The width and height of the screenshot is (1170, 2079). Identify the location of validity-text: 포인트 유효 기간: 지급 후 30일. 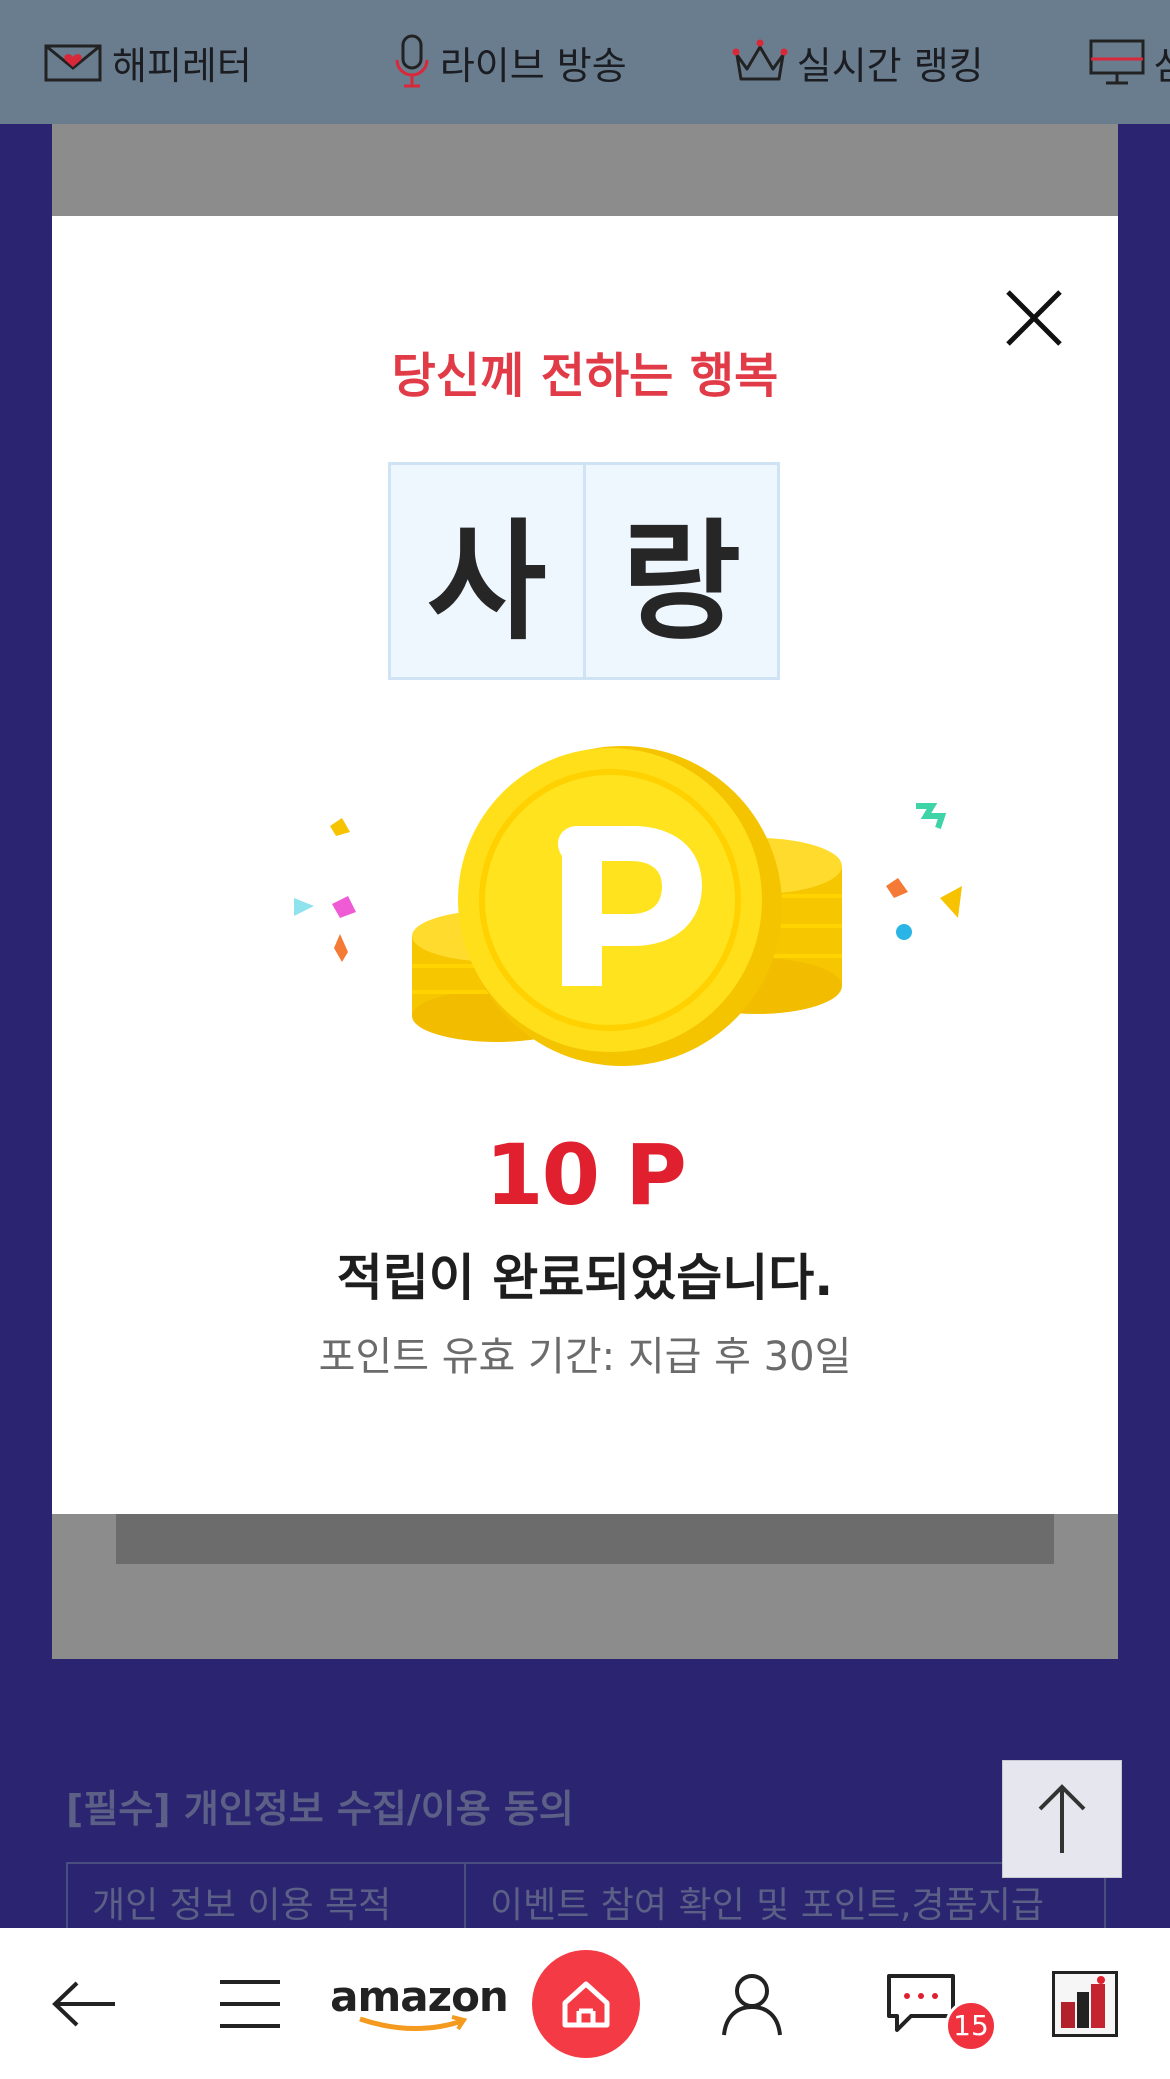
(585, 1357).